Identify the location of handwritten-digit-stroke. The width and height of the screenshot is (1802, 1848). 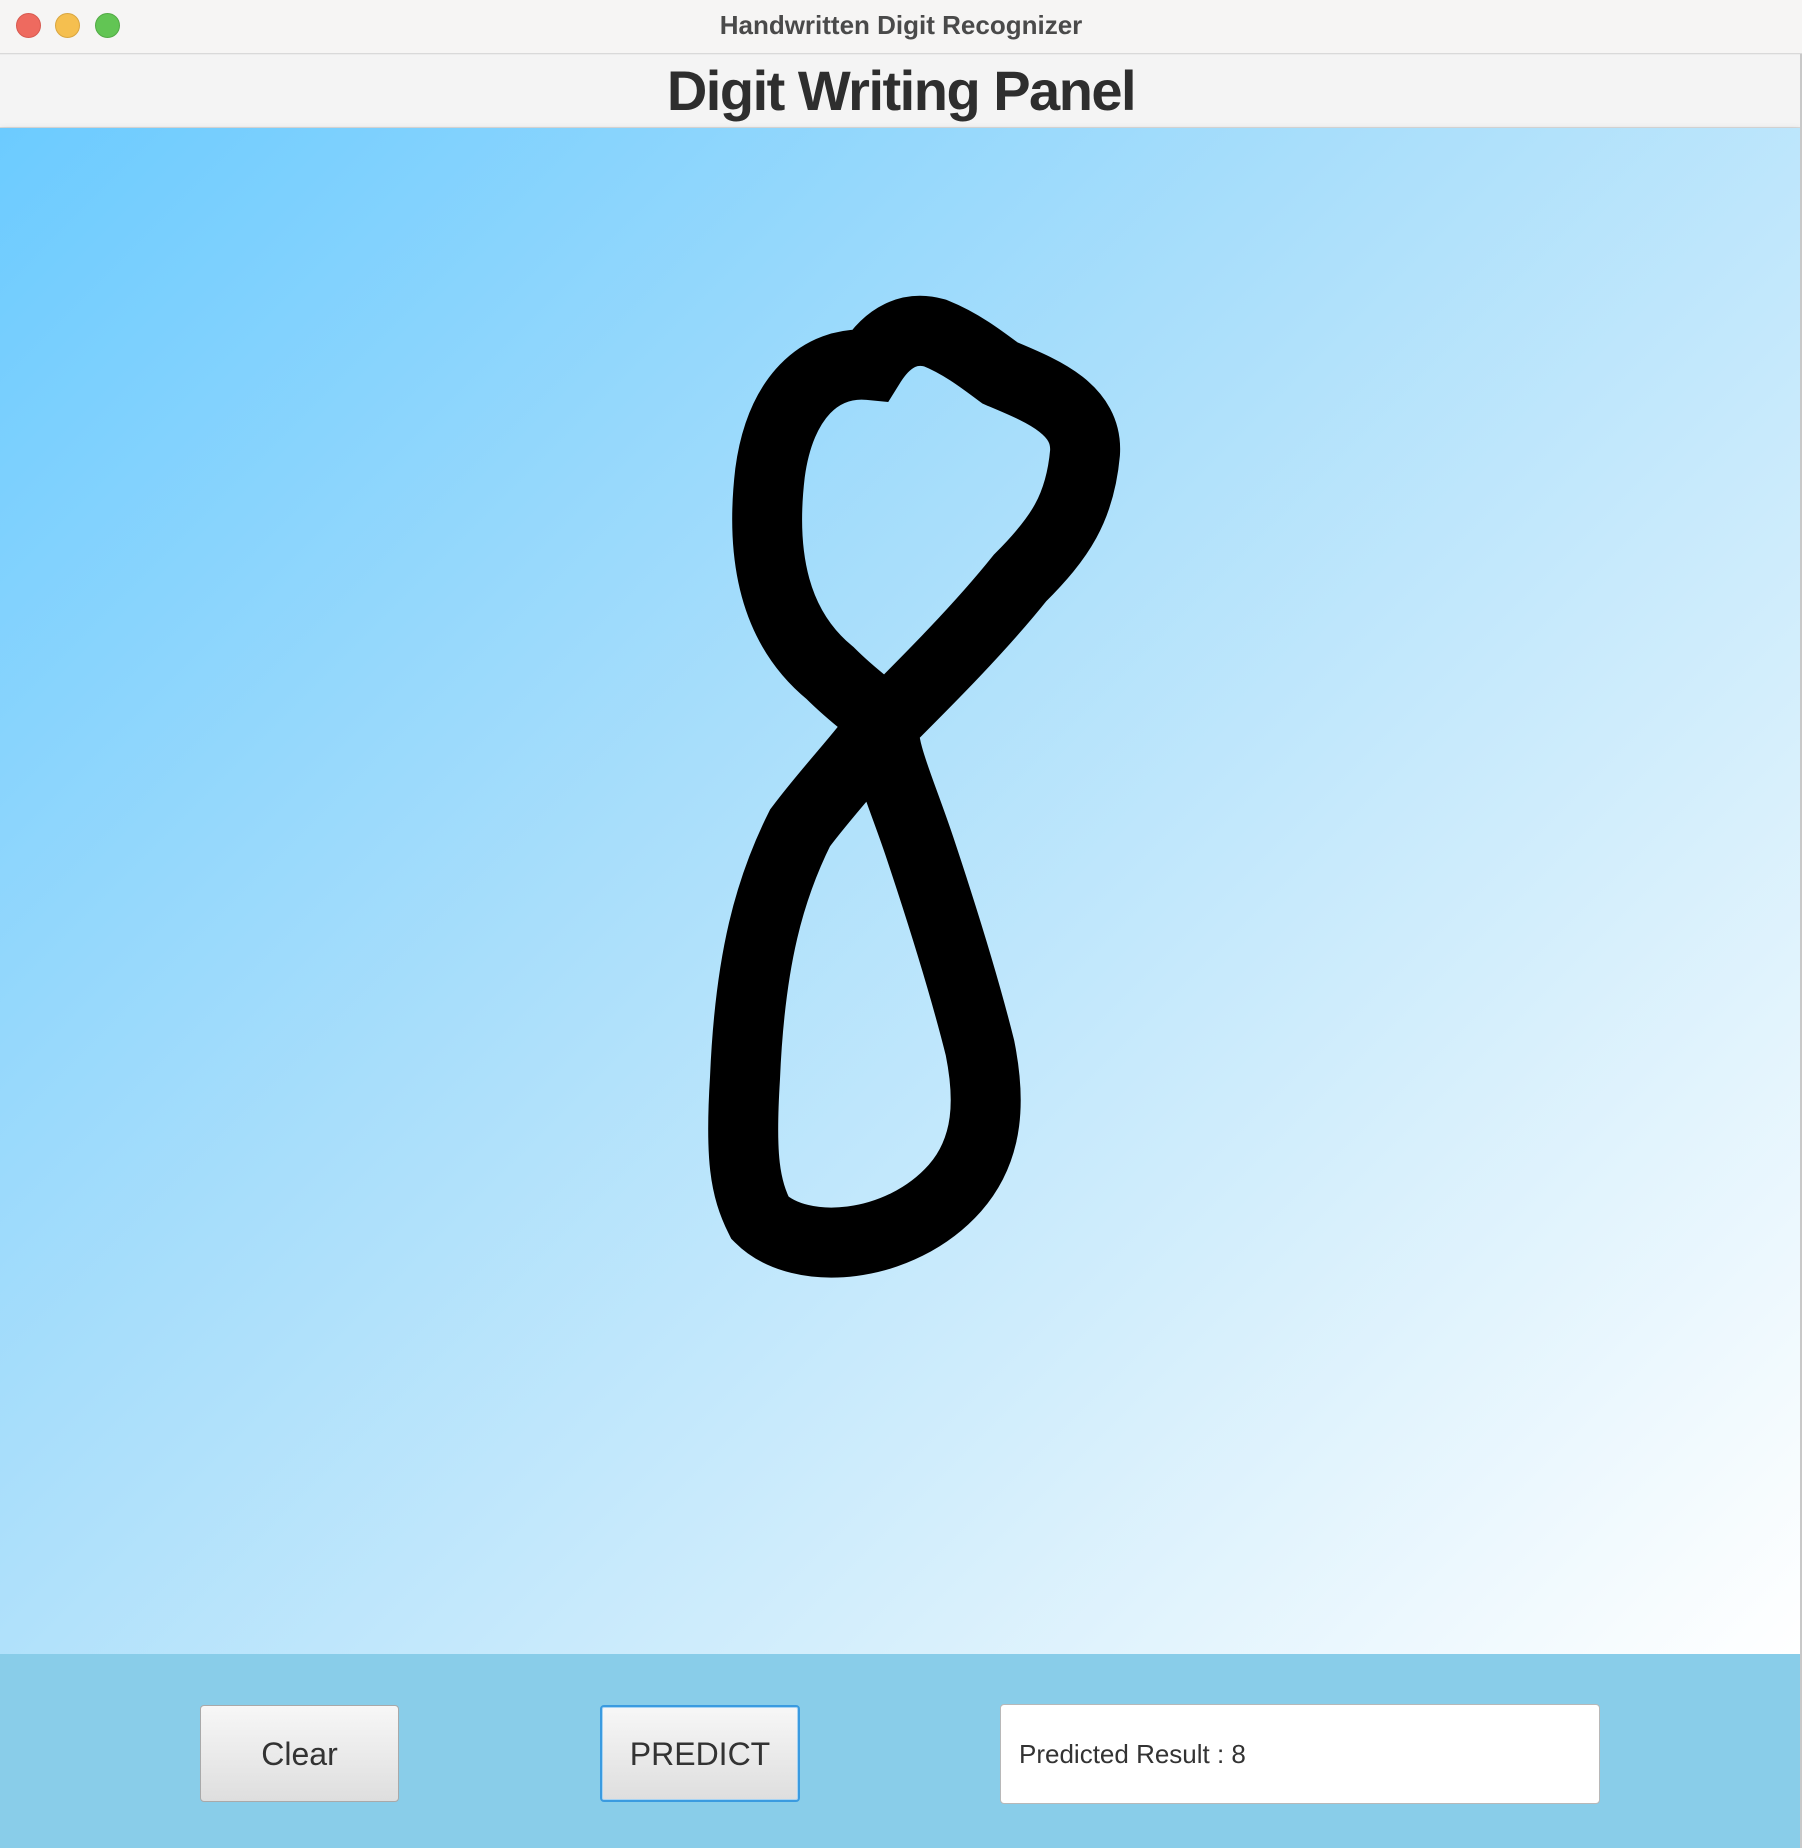
(914, 786).